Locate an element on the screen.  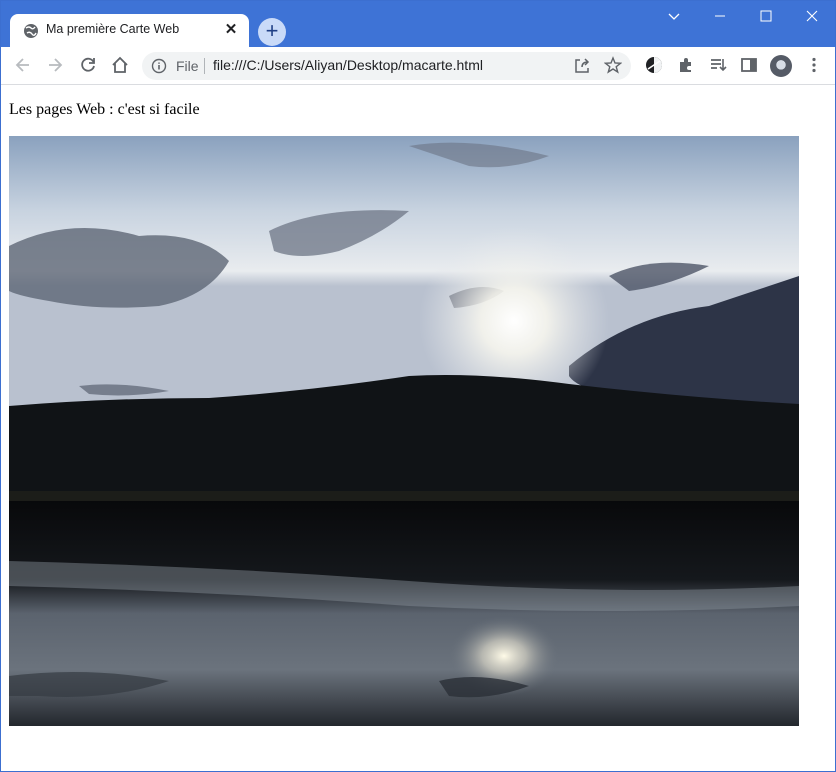
forward-icon is located at coordinates (55, 65).